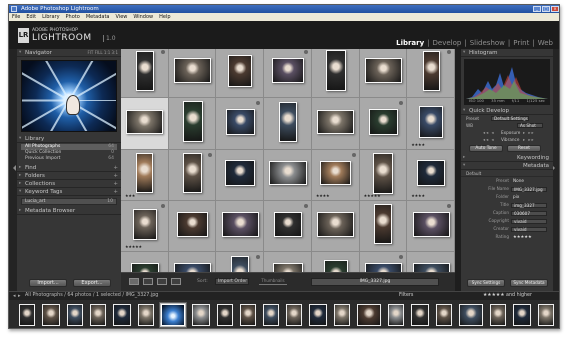  Describe the element at coordinates (115, 176) in the screenshot. I see `folders-add-icon: +` at that location.